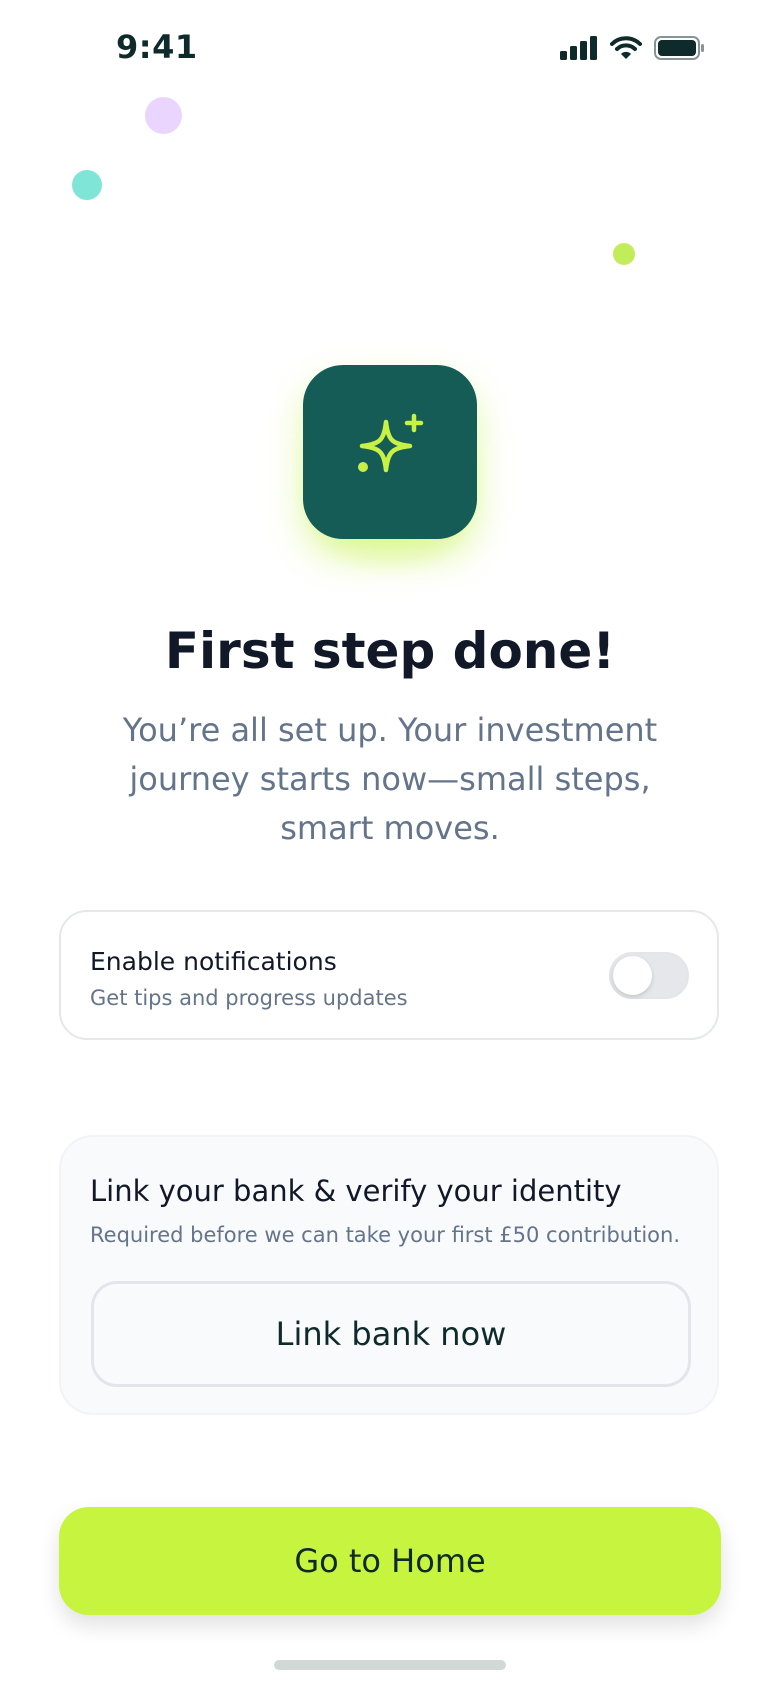 The width and height of the screenshot is (780, 1691). What do you see at coordinates (213, 961) in the screenshot?
I see `notifications-title: Enable notifications` at bounding box center [213, 961].